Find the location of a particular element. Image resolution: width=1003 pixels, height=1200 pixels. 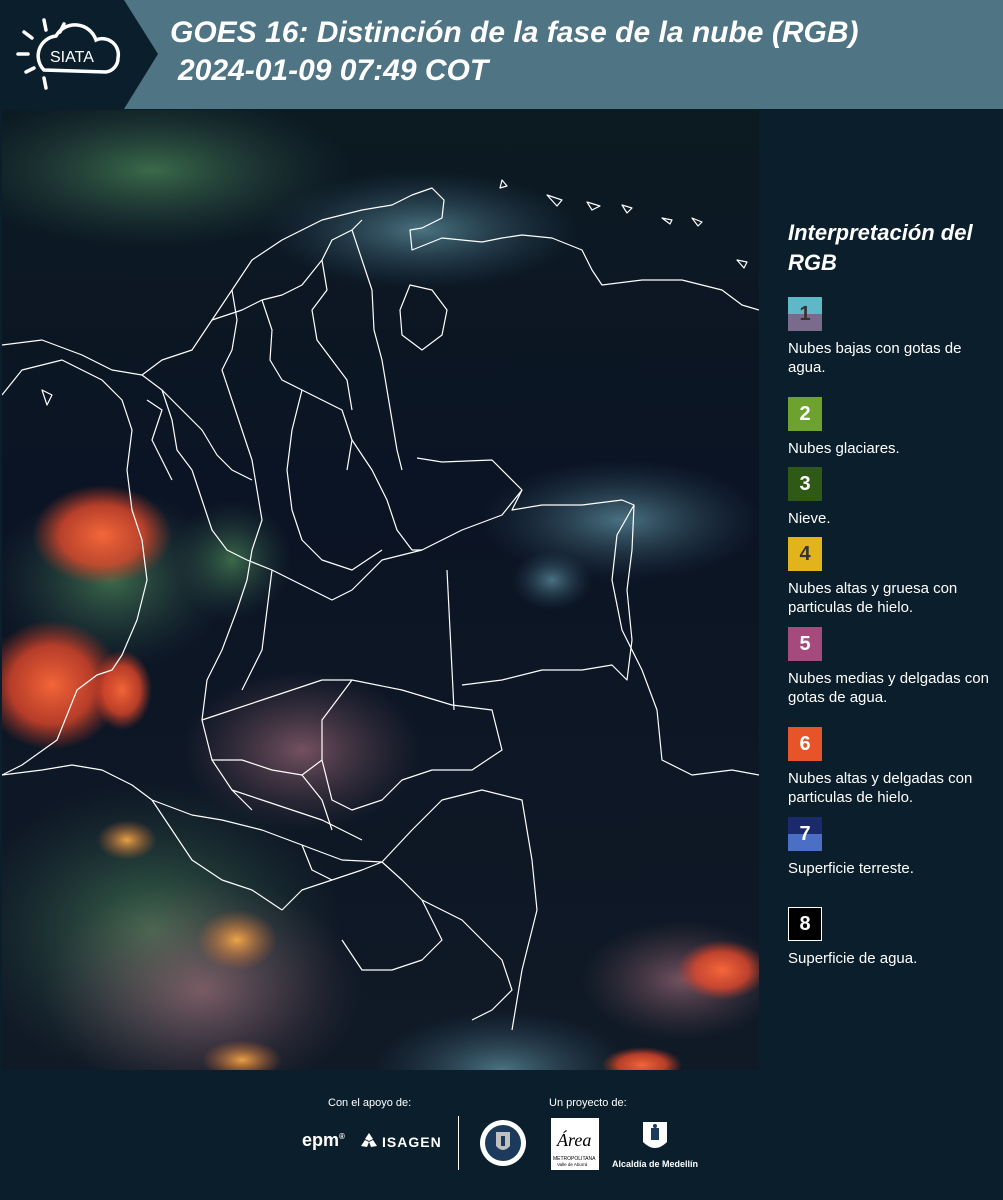

legend-swatch-4: 4 is located at coordinates (805, 554).